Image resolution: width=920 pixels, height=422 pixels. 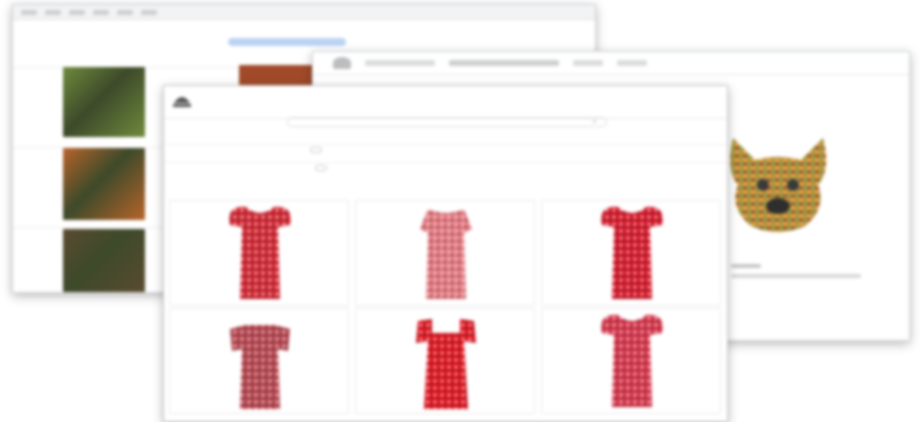 I want to click on top-nav, so click(x=445, y=102).